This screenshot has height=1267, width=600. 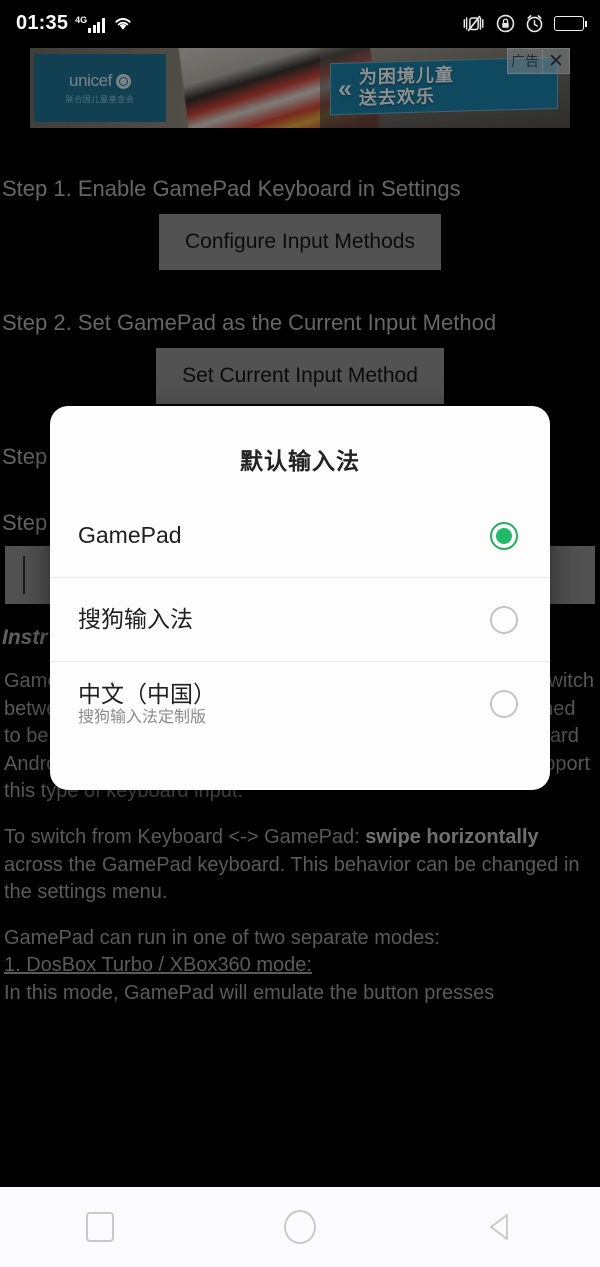 What do you see at coordinates (300, 704) in the screenshot?
I see `list-item: 中文（中国） 搜狗输入法定制版` at bounding box center [300, 704].